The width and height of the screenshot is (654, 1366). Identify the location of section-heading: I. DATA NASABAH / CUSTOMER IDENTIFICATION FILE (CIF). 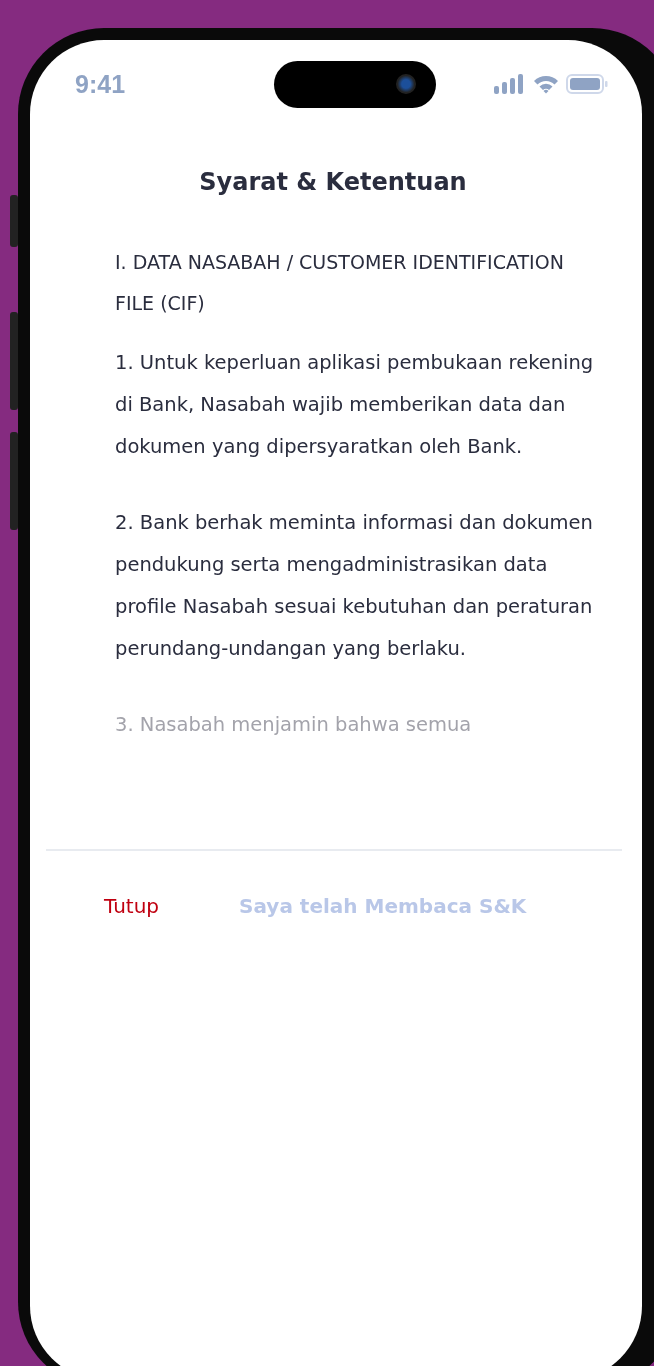
(340, 283).